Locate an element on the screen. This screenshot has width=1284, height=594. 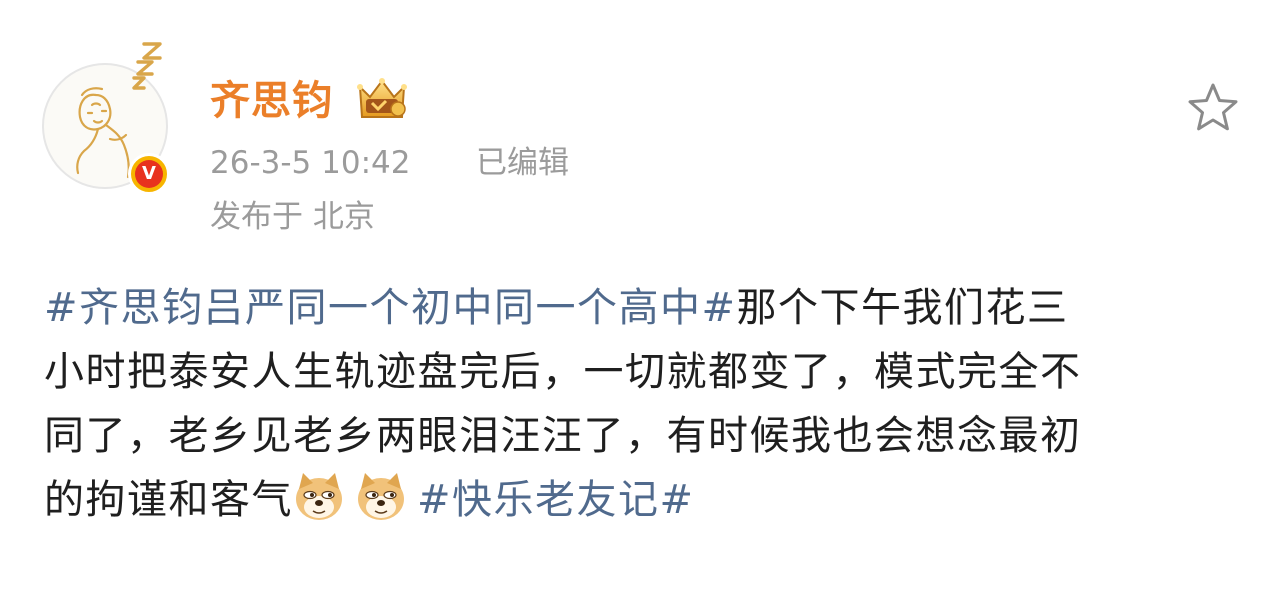
post-timestamp: 26-3-5 10:42 is located at coordinates (310, 163).